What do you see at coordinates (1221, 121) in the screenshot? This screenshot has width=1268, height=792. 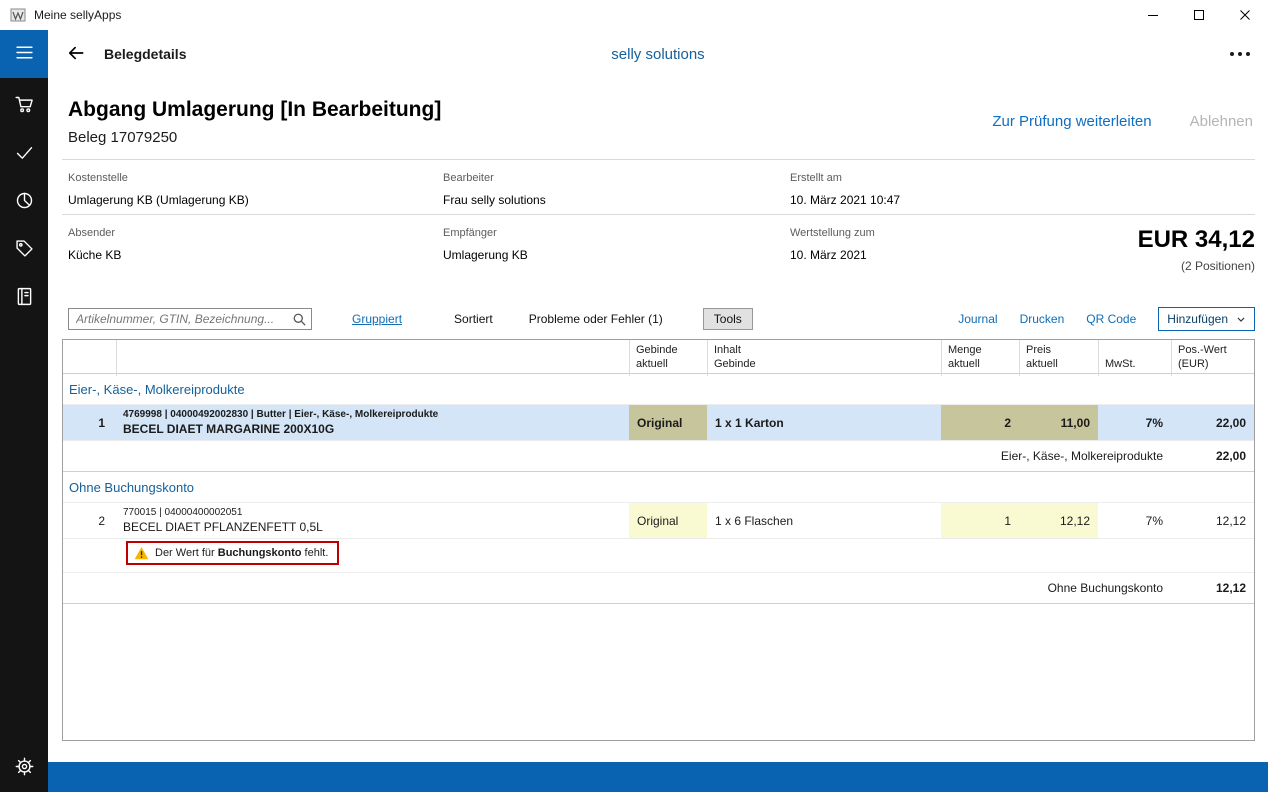 I see `reject-button: Ablehnen` at bounding box center [1221, 121].